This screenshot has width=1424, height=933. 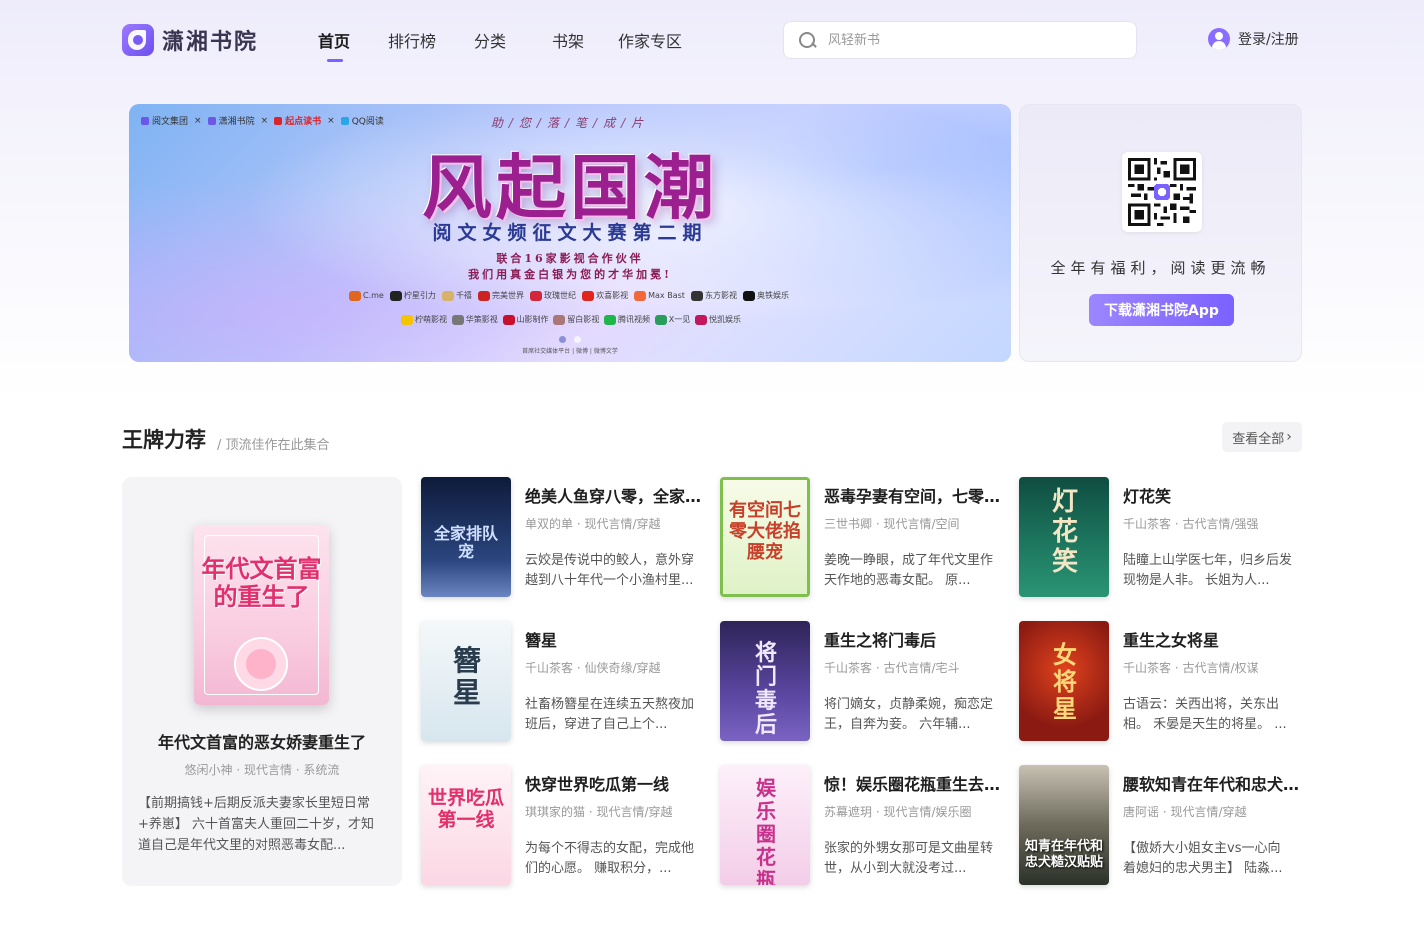 I want to click on book-title: 腰软知青在年代和忠犬糙汉贴贴, so click(x=1212, y=783).